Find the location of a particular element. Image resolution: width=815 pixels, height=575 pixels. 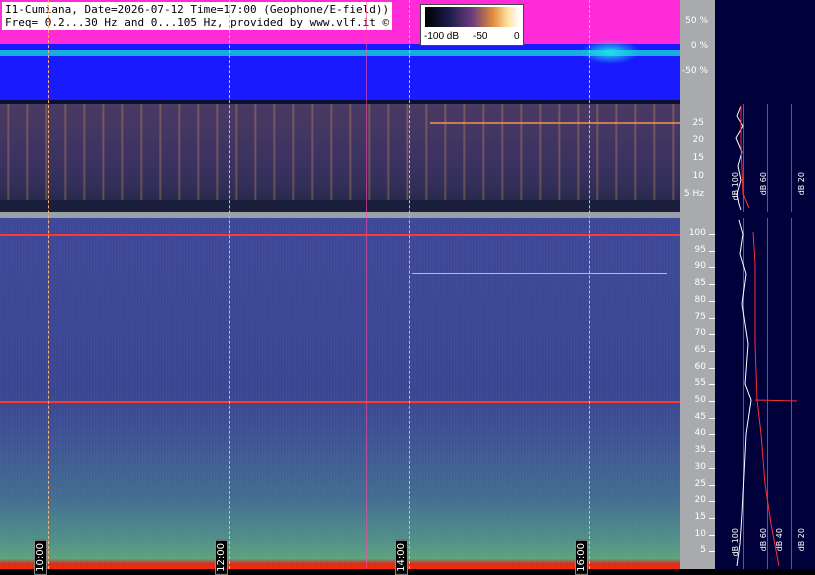

event-marker is located at coordinates (366, 284).